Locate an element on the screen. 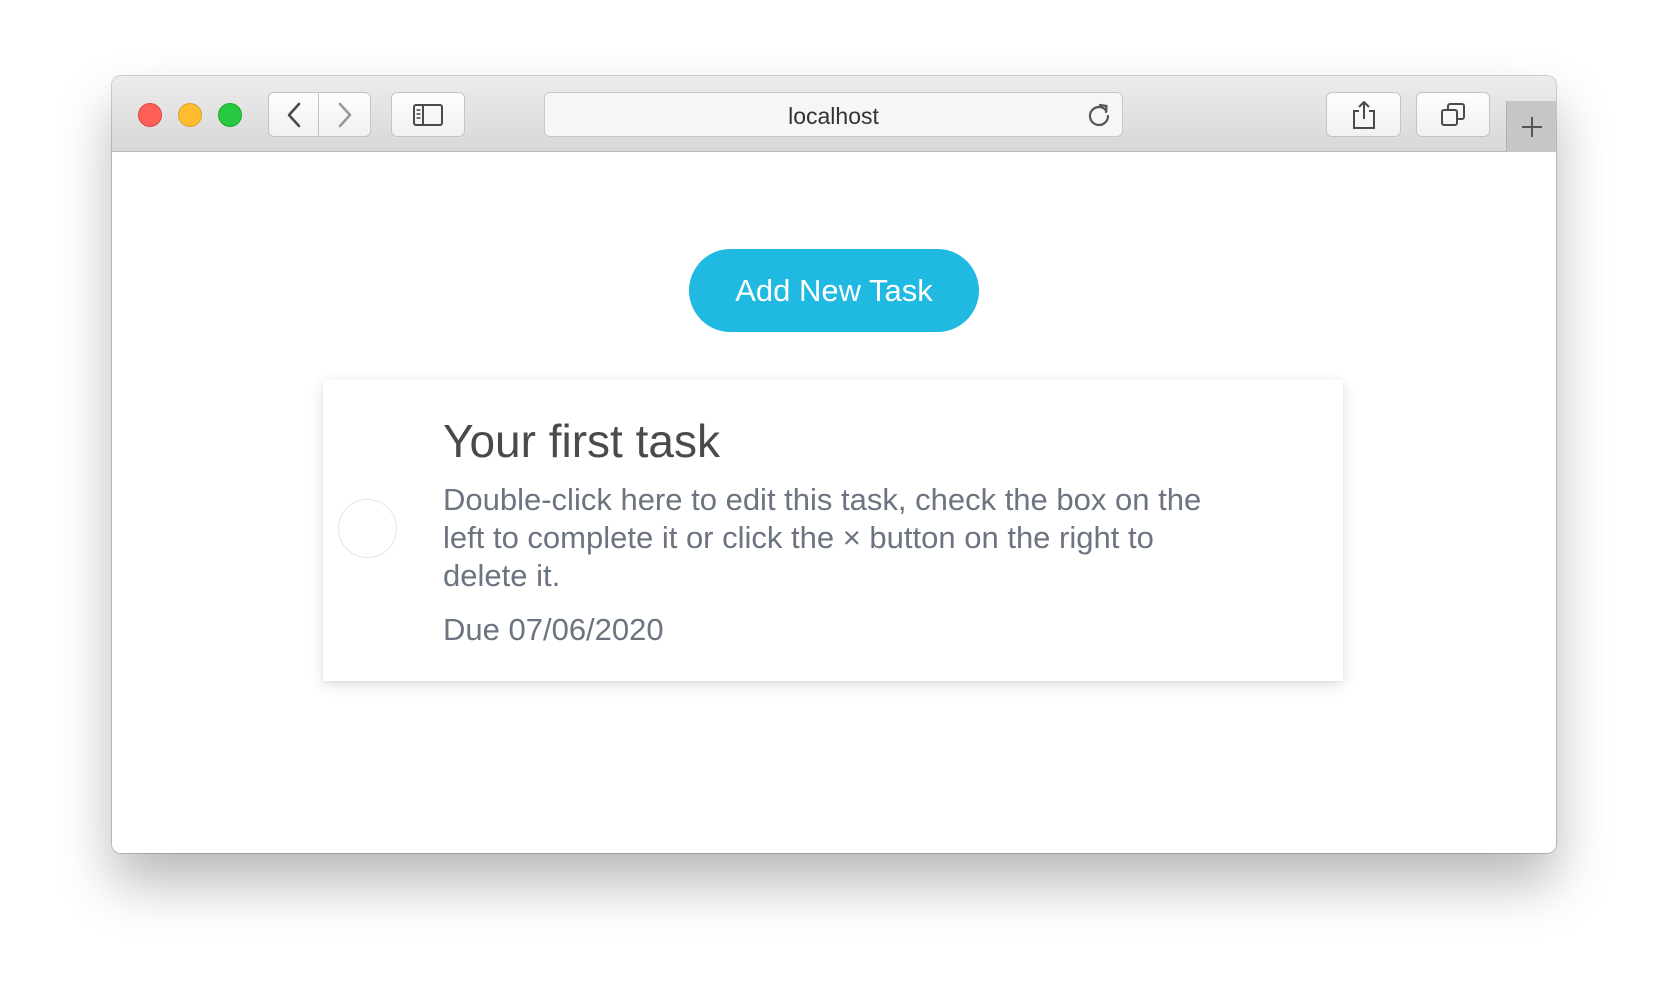 This screenshot has width=1664, height=998. sidebar-icon is located at coordinates (428, 114).